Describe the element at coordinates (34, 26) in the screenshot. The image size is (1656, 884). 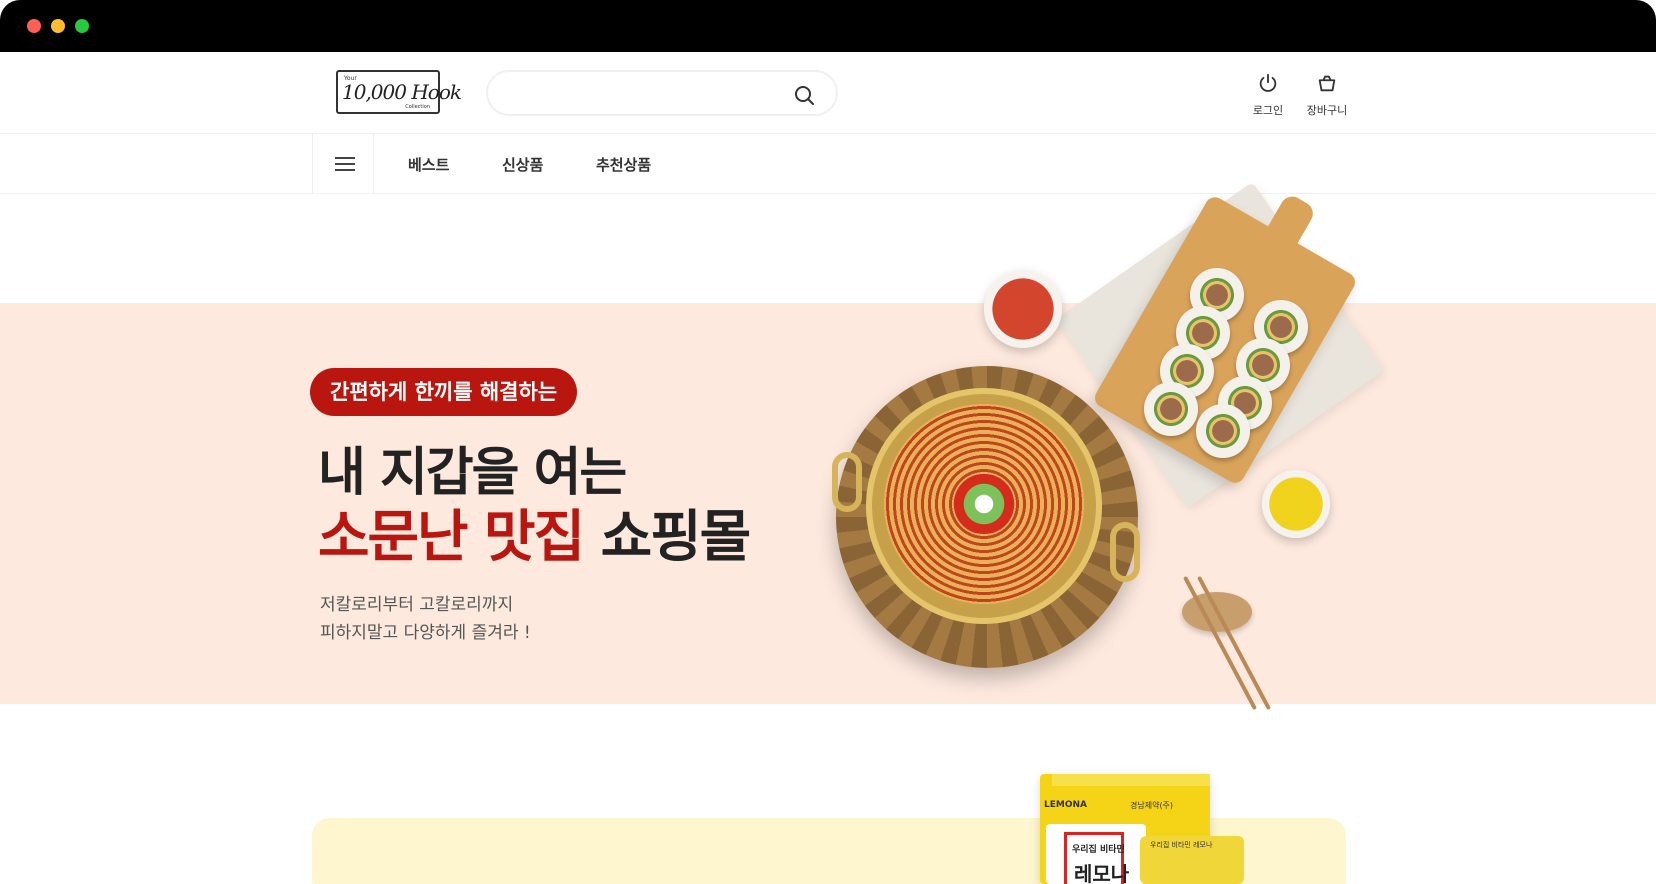
I see `close-window-icon` at that location.